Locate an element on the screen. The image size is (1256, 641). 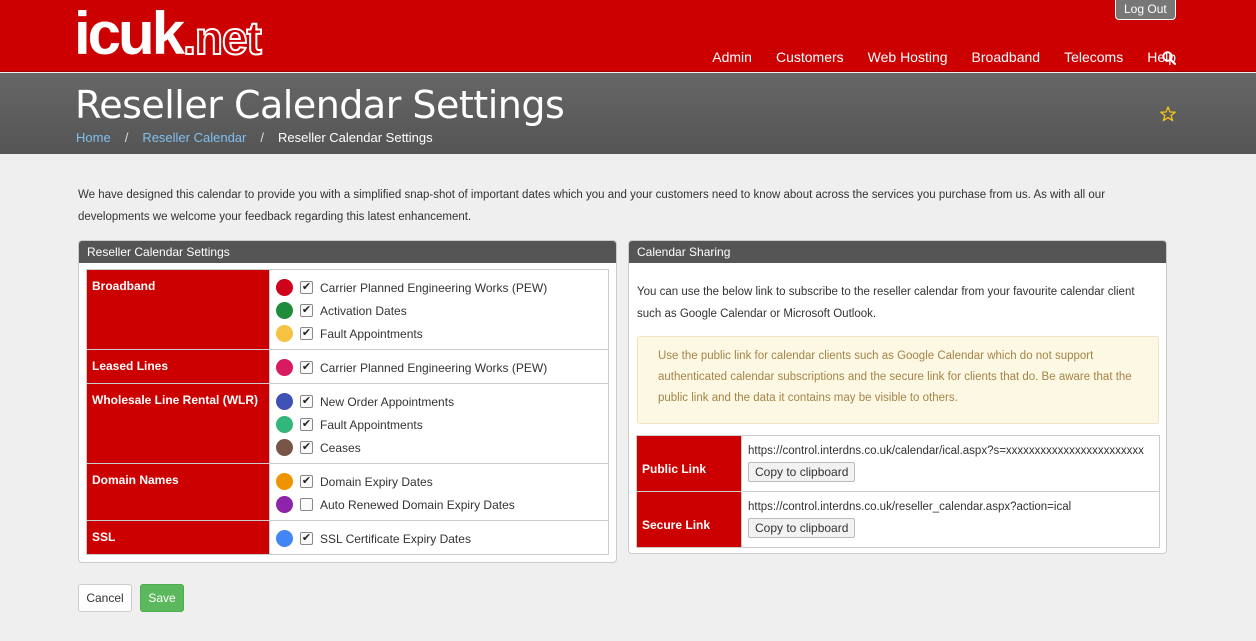
calendar-option: Auto Renewed Domain Expiry Dates is located at coordinates (439, 504).